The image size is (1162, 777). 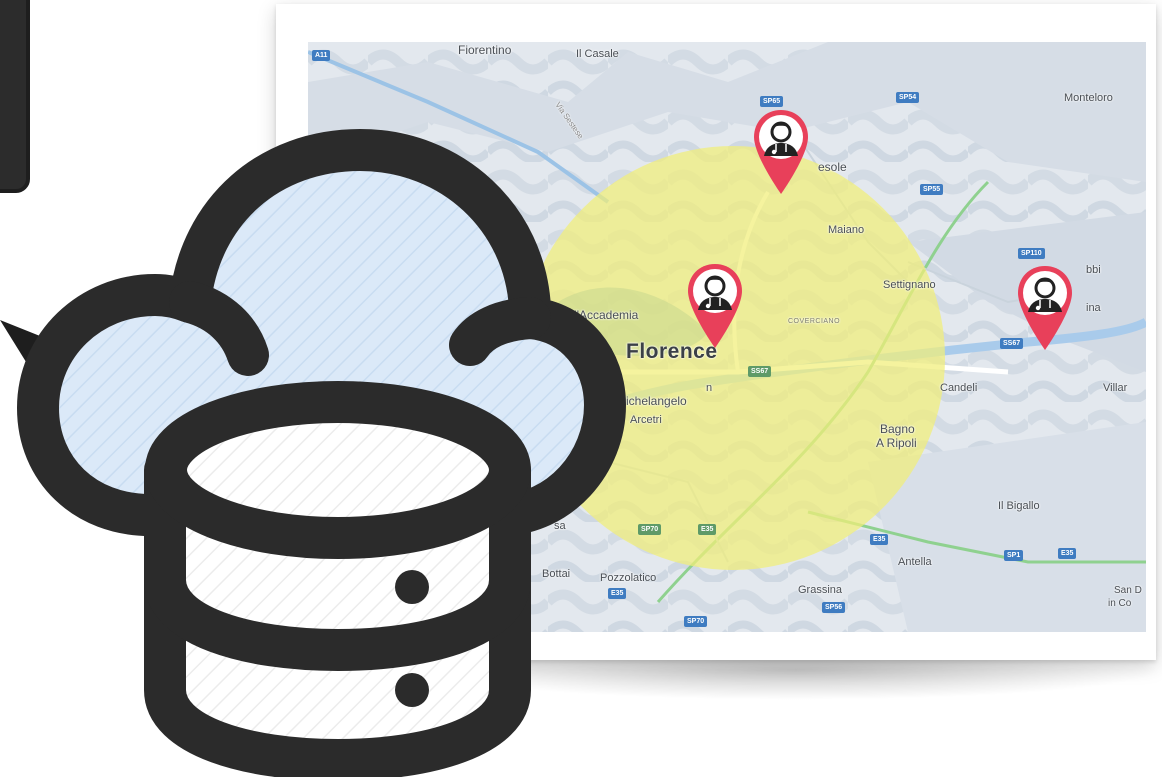 I want to click on place-label: COVERCIANO, so click(x=814, y=321).